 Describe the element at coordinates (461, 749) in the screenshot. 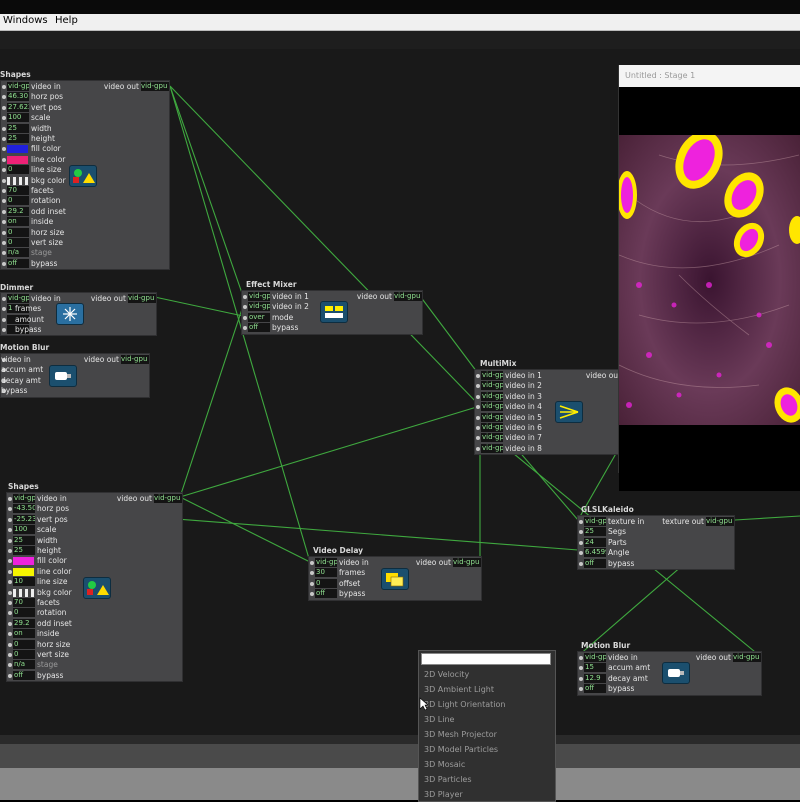

I see `popup-item: 3D Model Particles` at that location.